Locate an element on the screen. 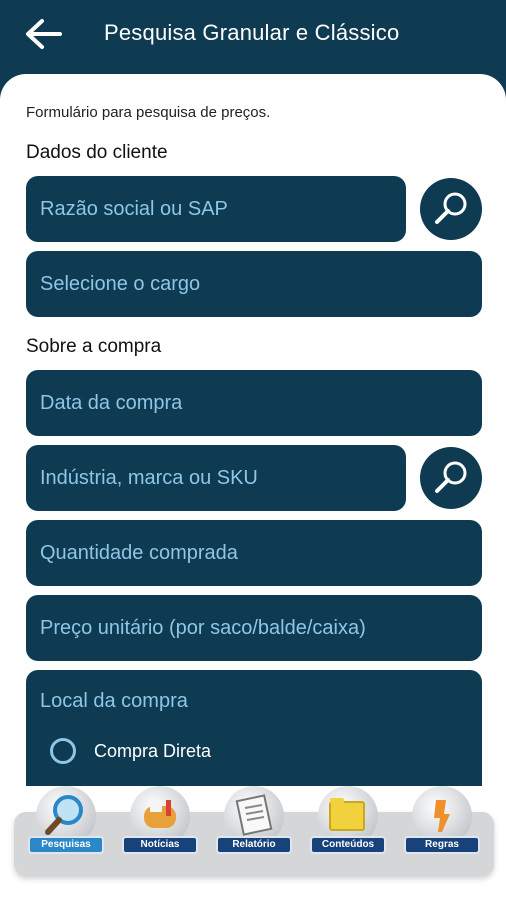  razao-social-field: Razão social ou SAP is located at coordinates (216, 209).